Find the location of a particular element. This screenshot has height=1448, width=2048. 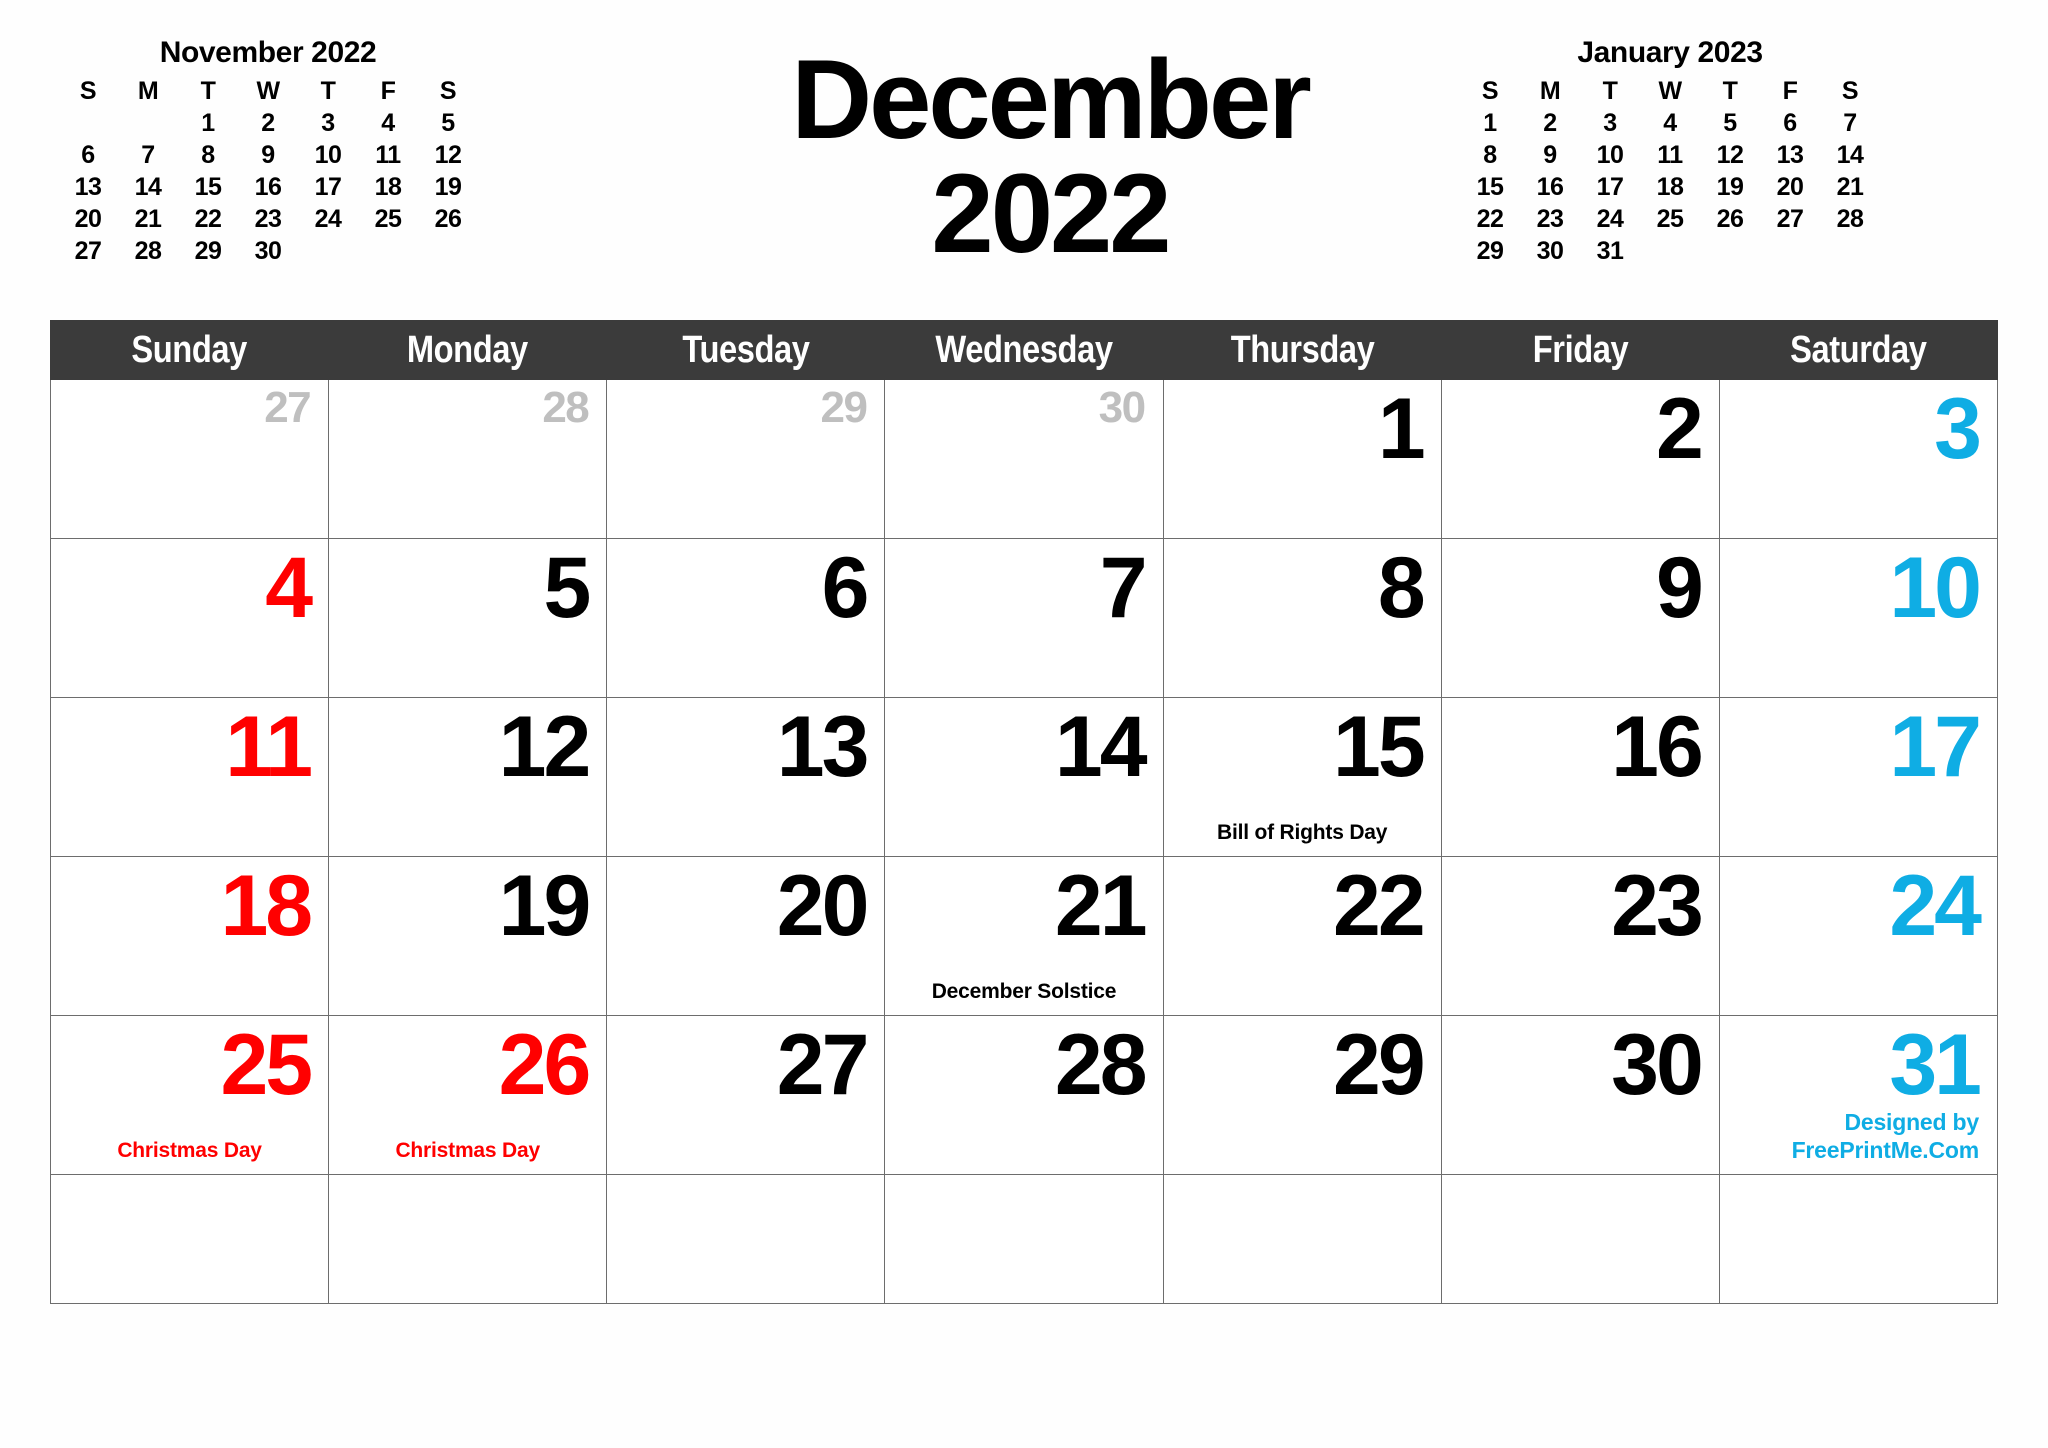

mini-calendar-previous-title: November 2022 is located at coordinates (268, 52).